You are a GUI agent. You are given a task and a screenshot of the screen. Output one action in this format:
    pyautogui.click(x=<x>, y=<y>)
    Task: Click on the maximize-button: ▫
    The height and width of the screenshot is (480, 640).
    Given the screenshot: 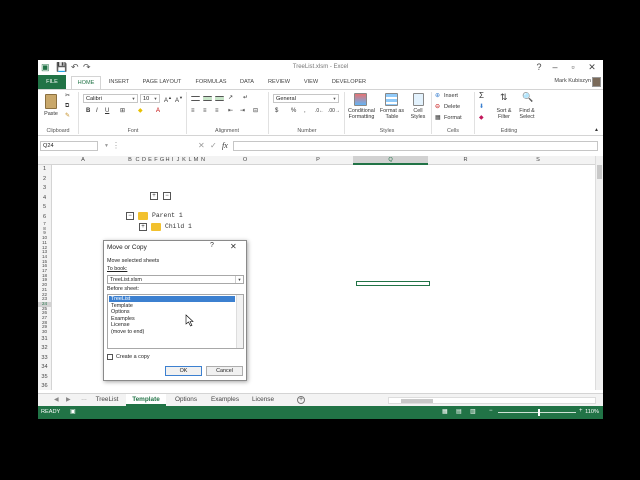 What is the action you would take?
    pyautogui.click(x=573, y=67)
    